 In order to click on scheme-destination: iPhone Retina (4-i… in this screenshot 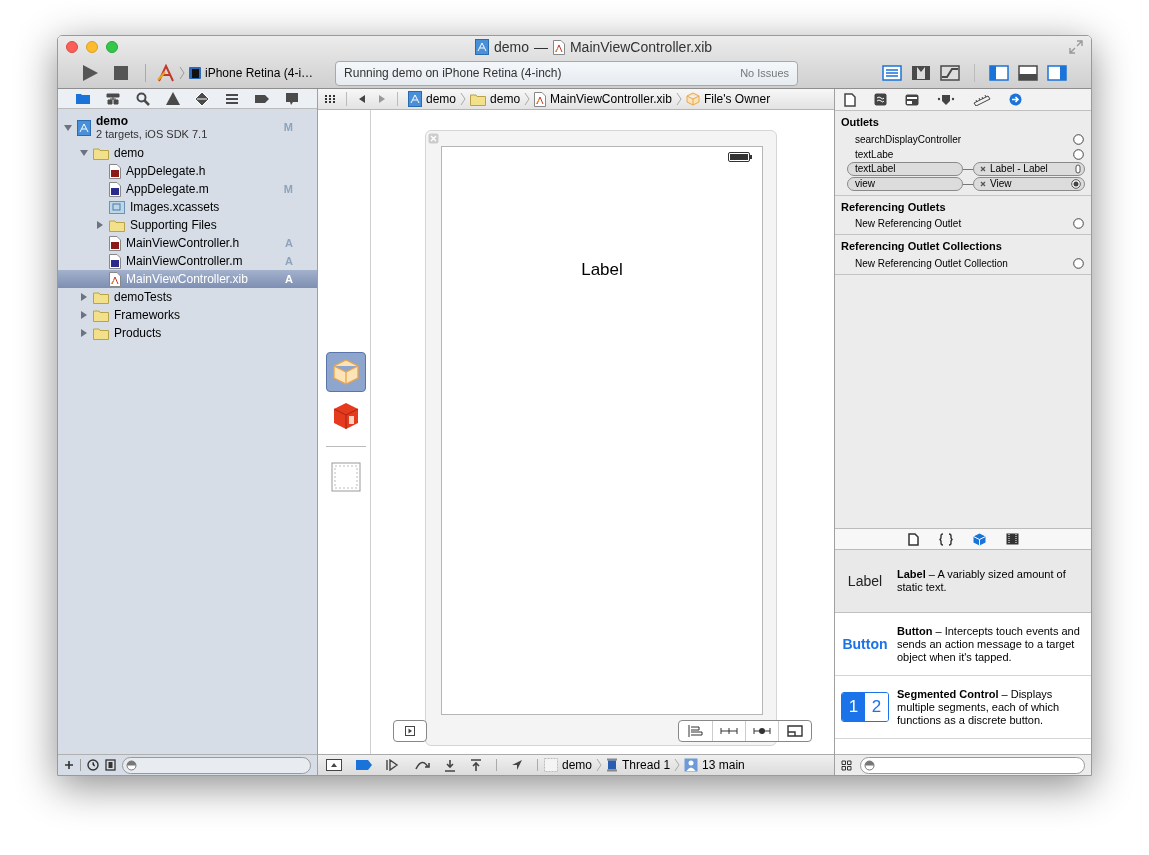, I will do `click(259, 73)`.